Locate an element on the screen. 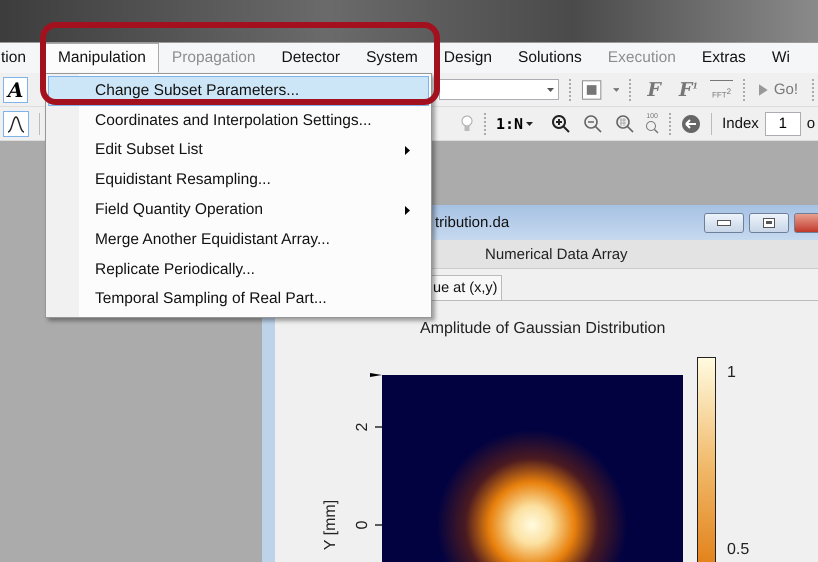 This screenshot has width=818, height=562. window-title: tribution.da is located at coordinates (472, 222).